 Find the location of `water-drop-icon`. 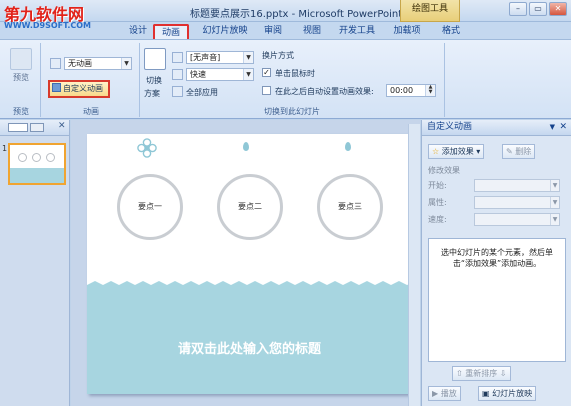

water-drop-icon is located at coordinates (348, 146).